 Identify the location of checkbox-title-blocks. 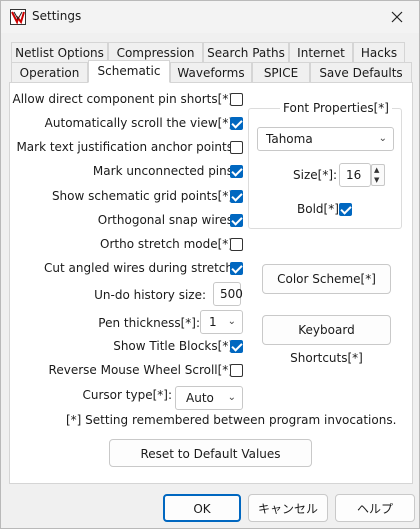
(236, 346).